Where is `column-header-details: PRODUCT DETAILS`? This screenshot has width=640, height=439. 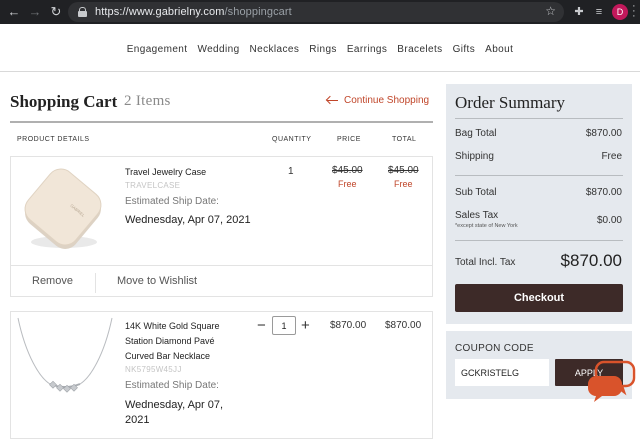
column-header-details: PRODUCT DETAILS is located at coordinates (53, 139).